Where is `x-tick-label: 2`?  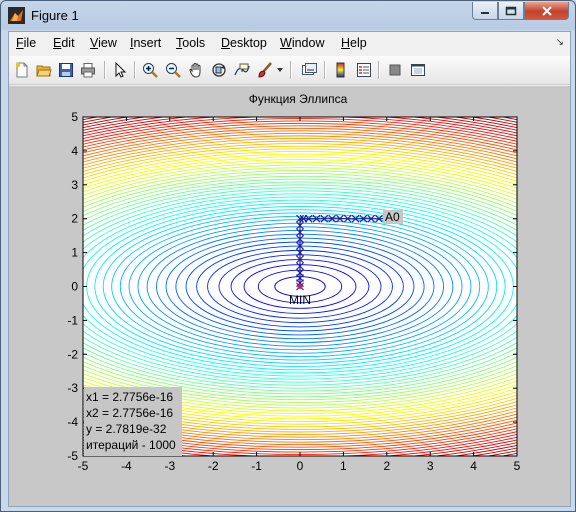 x-tick-label: 2 is located at coordinates (386, 466).